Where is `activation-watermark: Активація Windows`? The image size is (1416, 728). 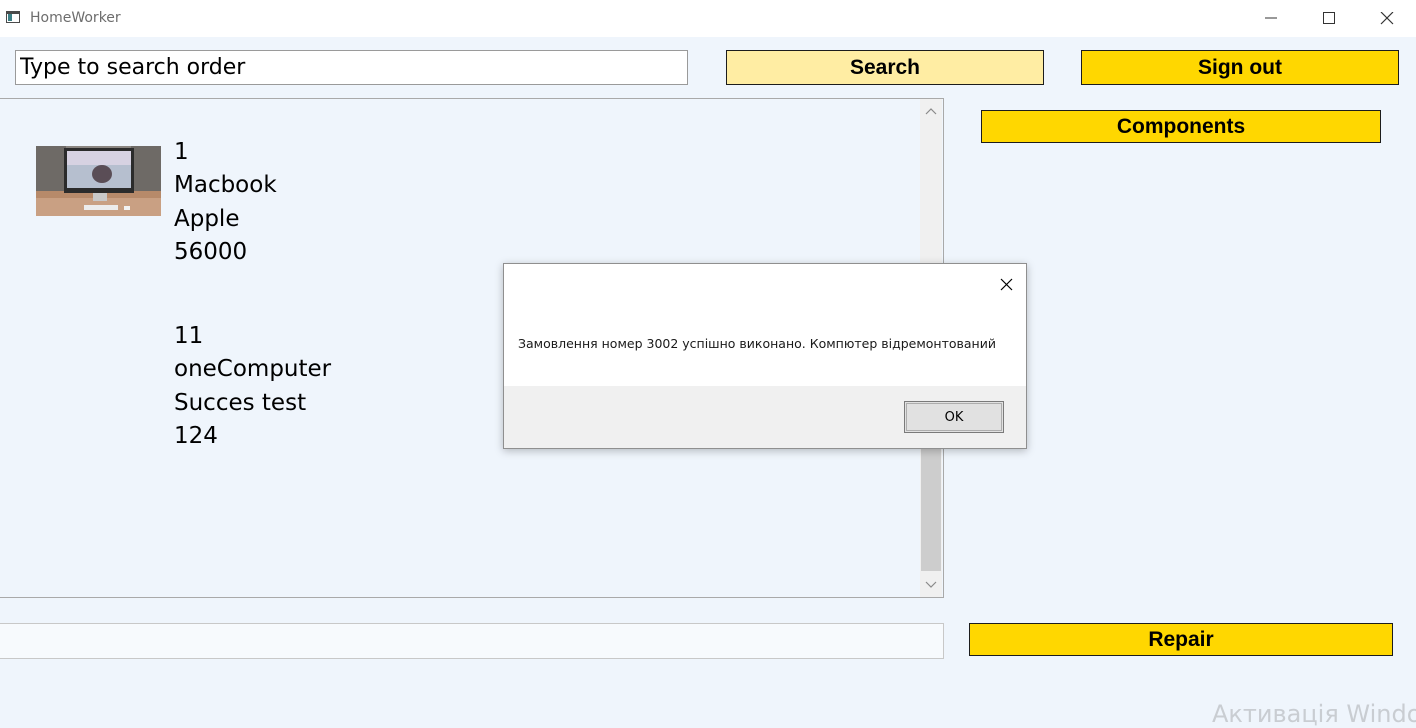 activation-watermark: Активація Windows is located at coordinates (1314, 714).